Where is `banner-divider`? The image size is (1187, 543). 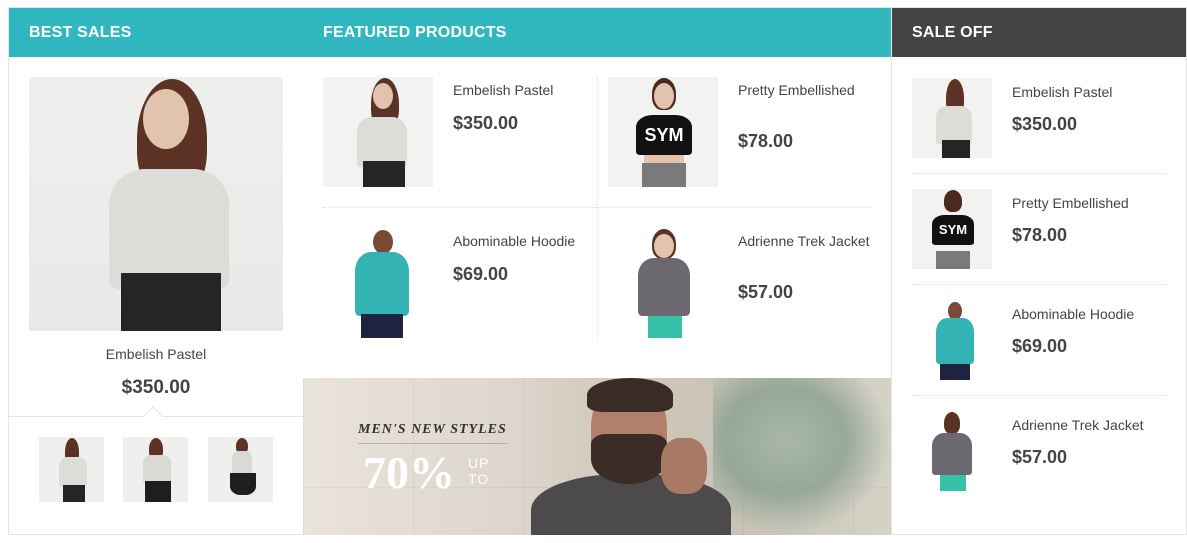 banner-divider is located at coordinates (433, 443).